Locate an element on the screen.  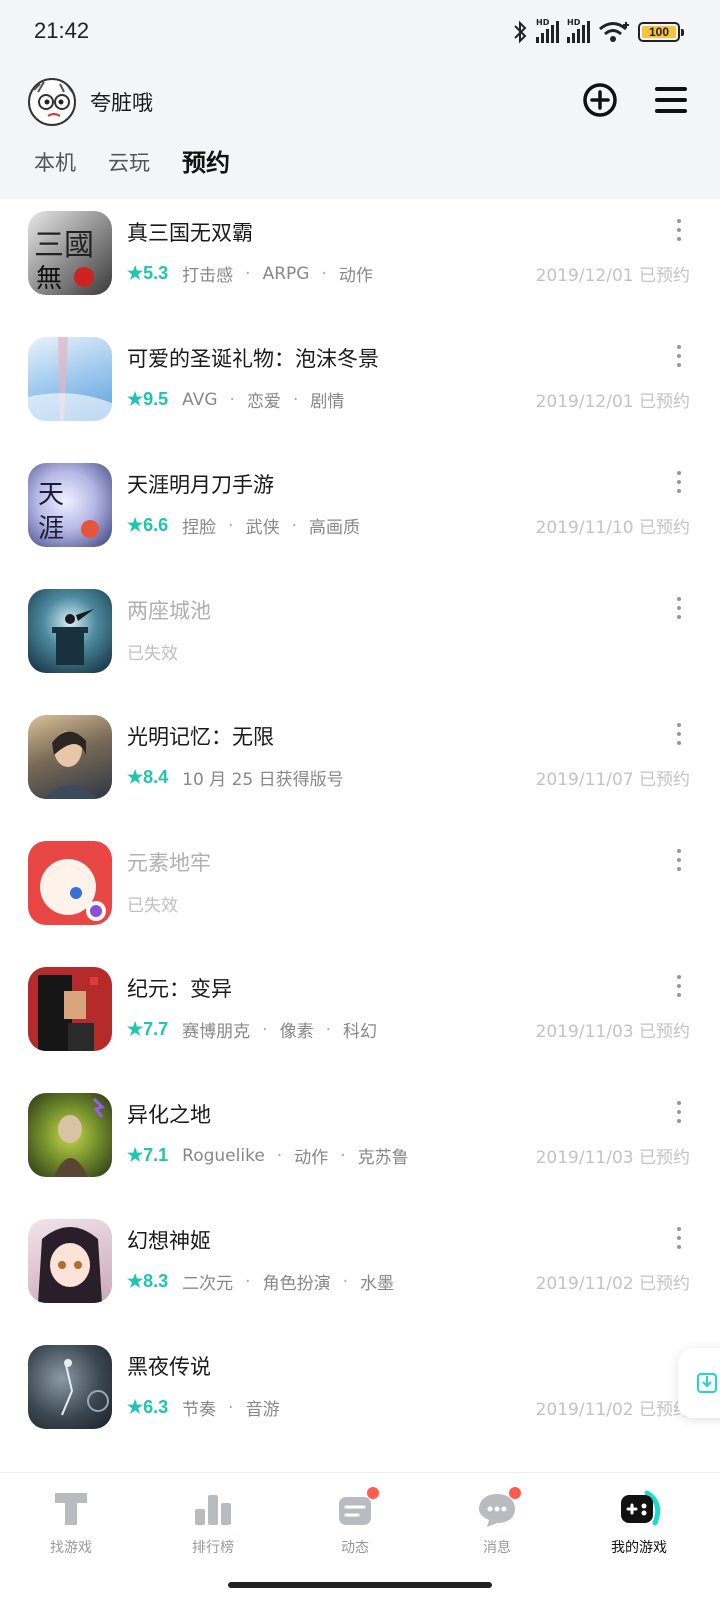
nav-feed: 动态 is located at coordinates (355, 1522).